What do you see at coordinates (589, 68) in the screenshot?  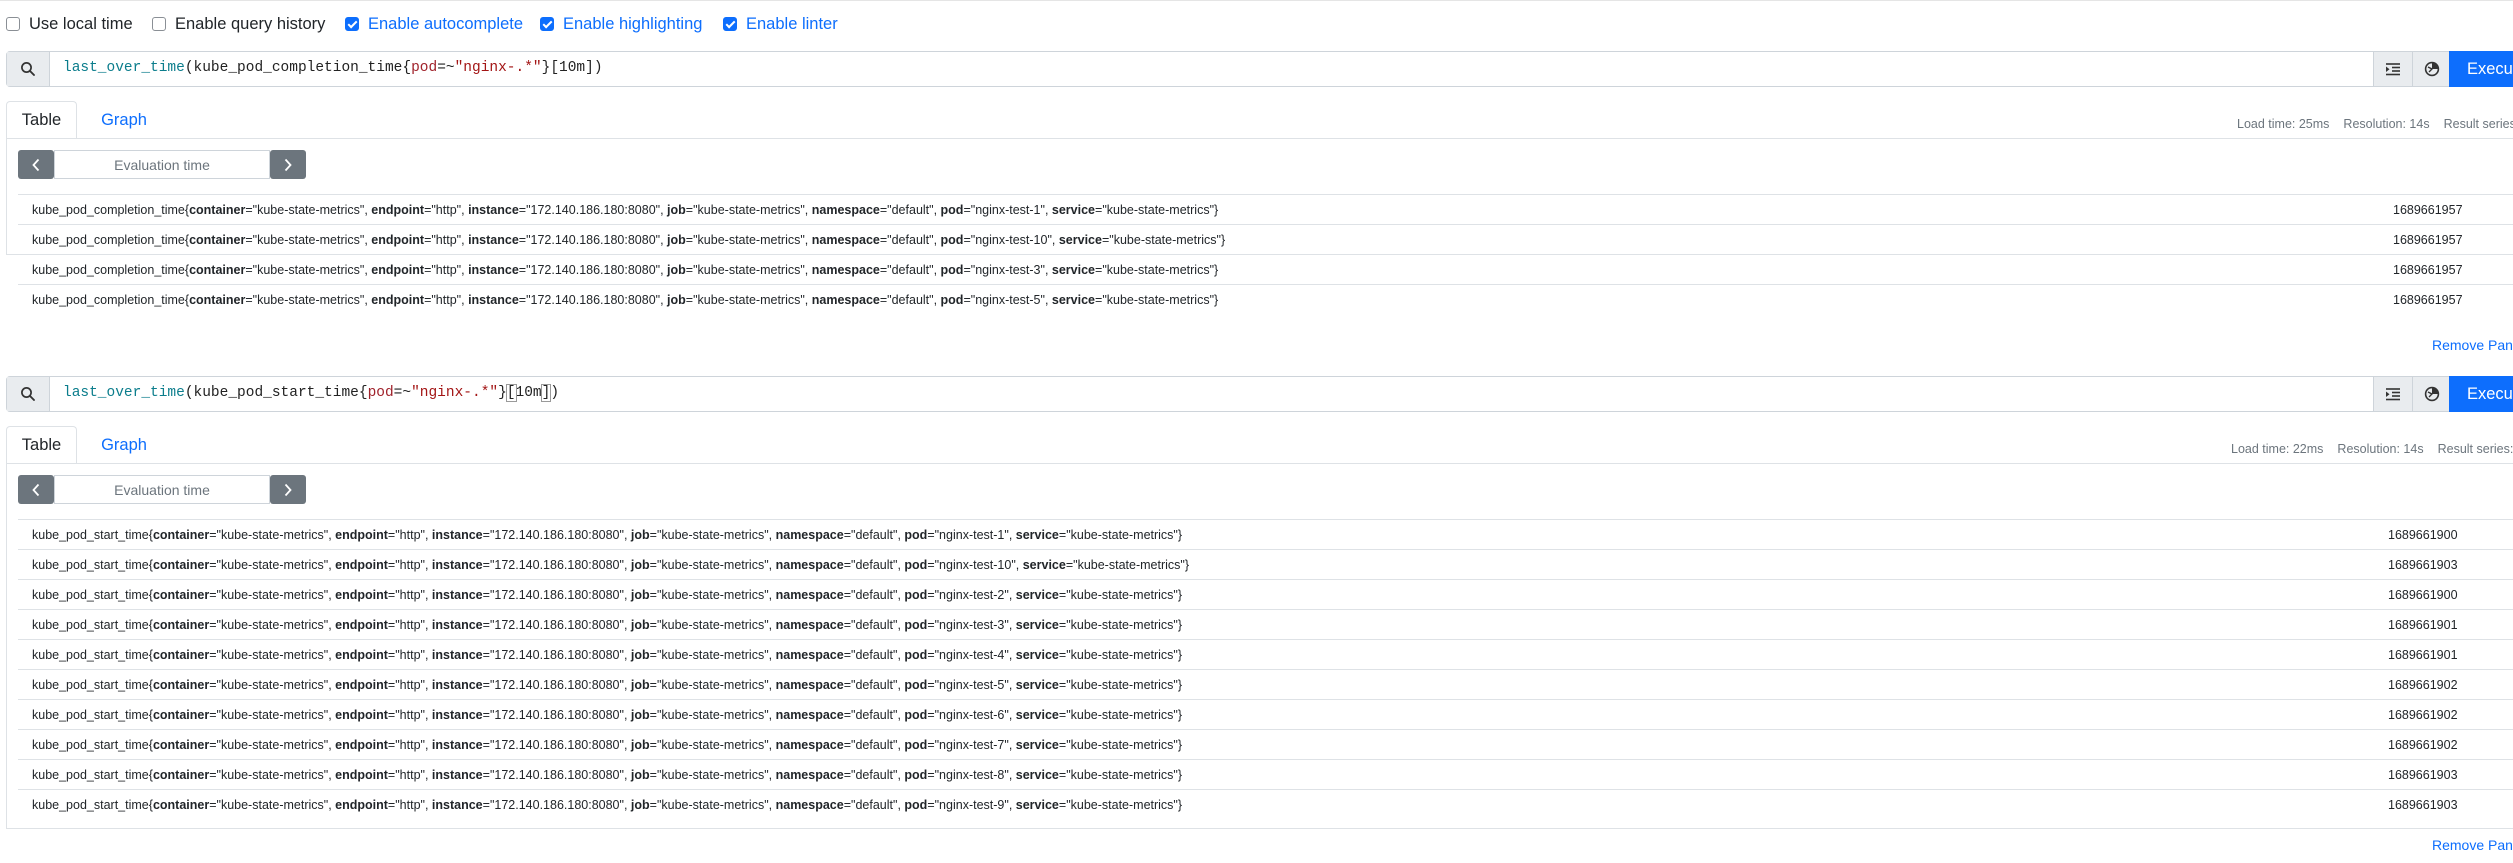 I see `query-range-close: ]` at bounding box center [589, 68].